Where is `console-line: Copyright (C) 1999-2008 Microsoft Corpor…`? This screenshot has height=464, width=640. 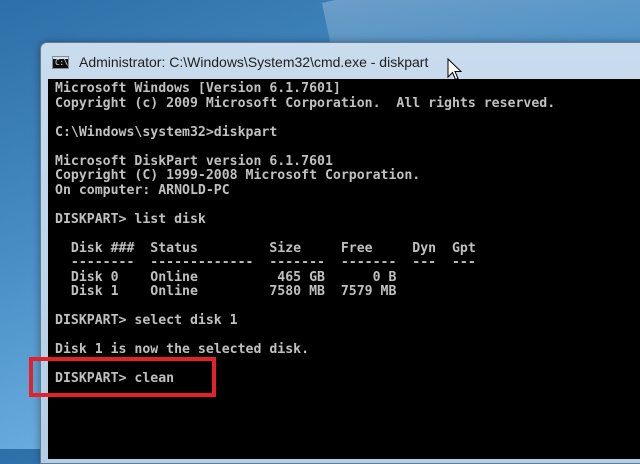 console-line: Copyright (C) 1999-2008 Microsoft Corpor… is located at coordinates (238, 175).